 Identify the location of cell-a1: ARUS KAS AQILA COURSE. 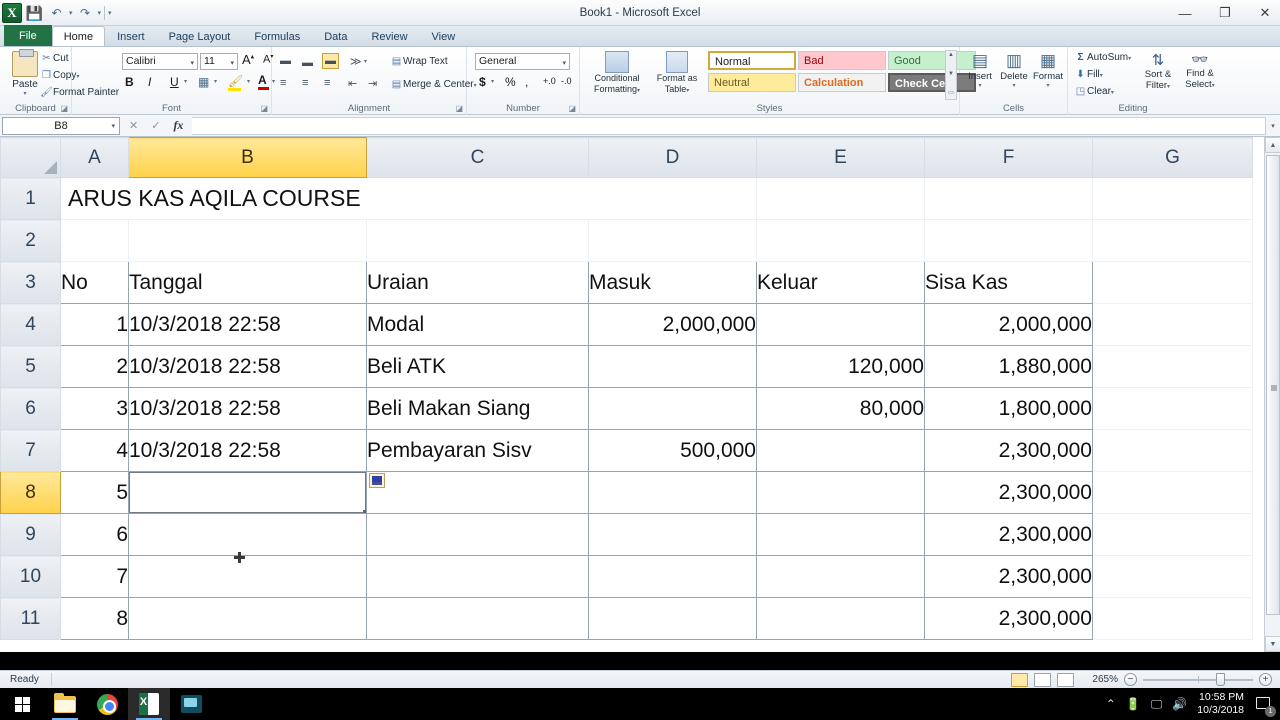
(408, 198).